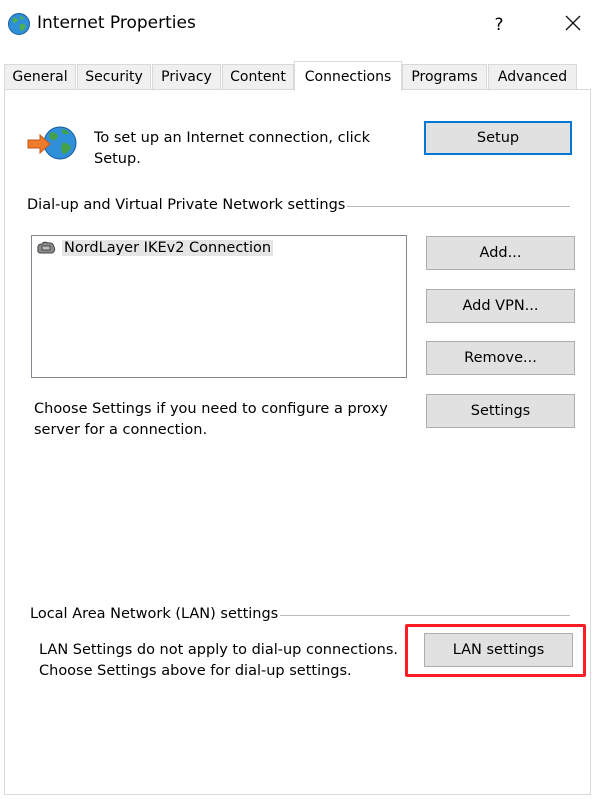  What do you see at coordinates (498, 138) in the screenshot?
I see `setup-button: Setup` at bounding box center [498, 138].